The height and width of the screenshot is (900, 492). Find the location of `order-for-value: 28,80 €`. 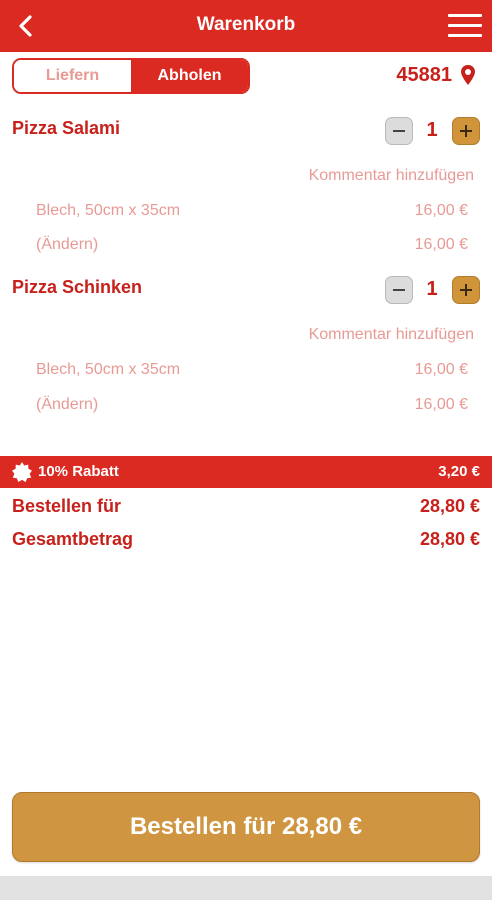

order-for-value: 28,80 € is located at coordinates (449, 506).